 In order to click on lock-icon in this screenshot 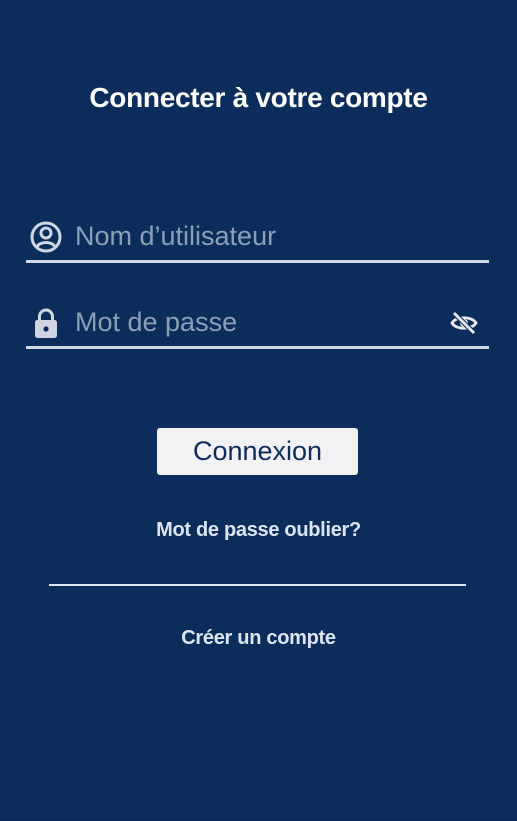, I will do `click(46, 323)`.